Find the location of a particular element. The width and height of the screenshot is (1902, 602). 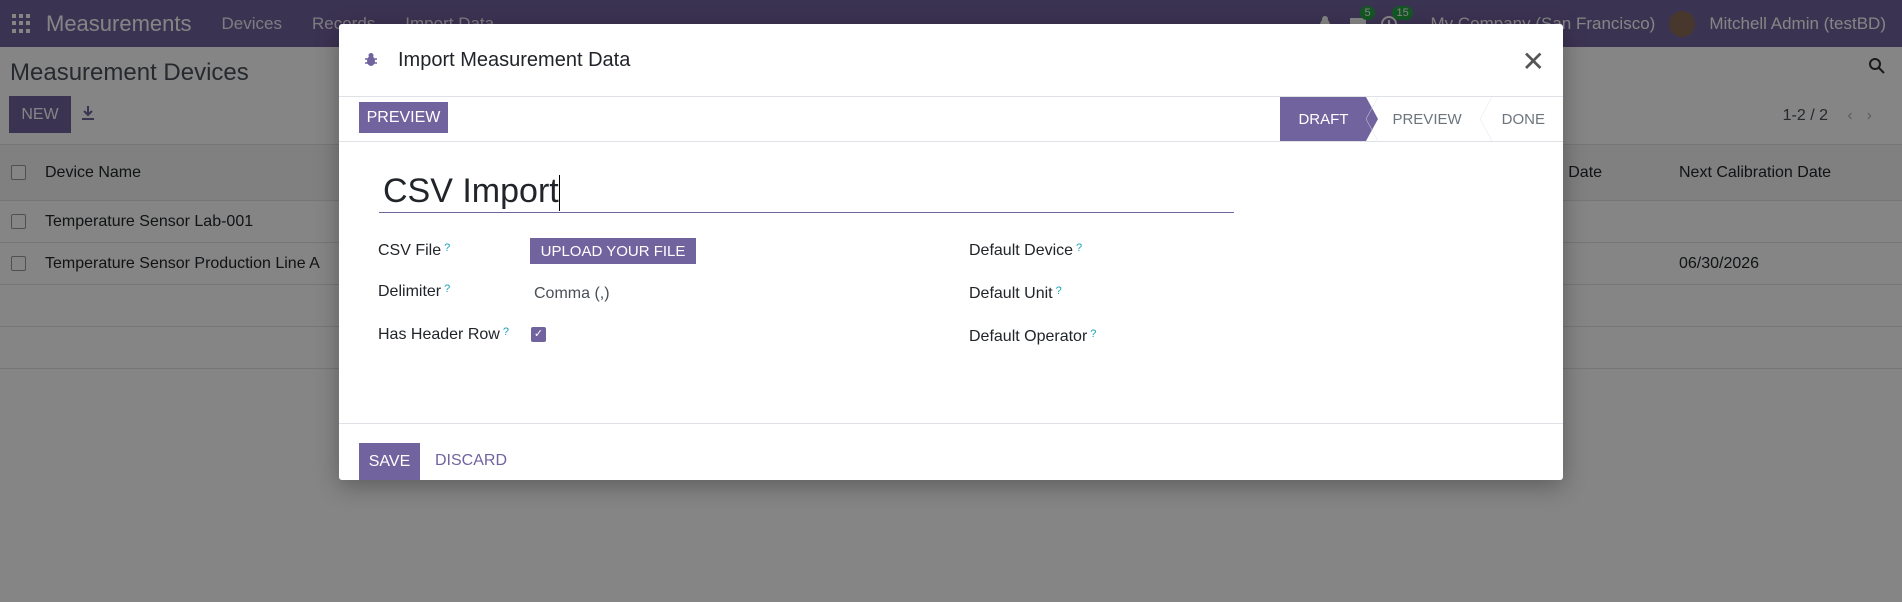

header-row-label: Has Header Row? is located at coordinates (443, 334).